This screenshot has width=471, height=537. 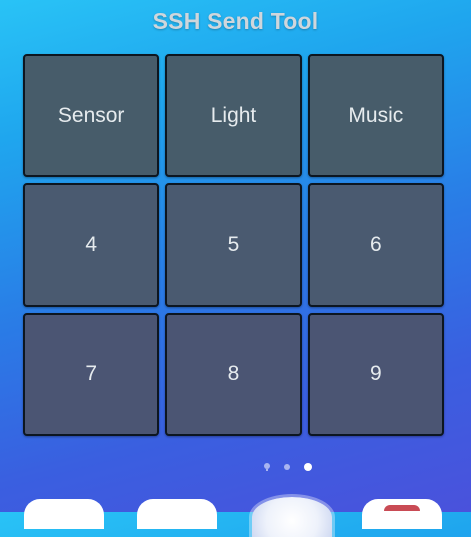 I want to click on button-4: 4, so click(x=91, y=245).